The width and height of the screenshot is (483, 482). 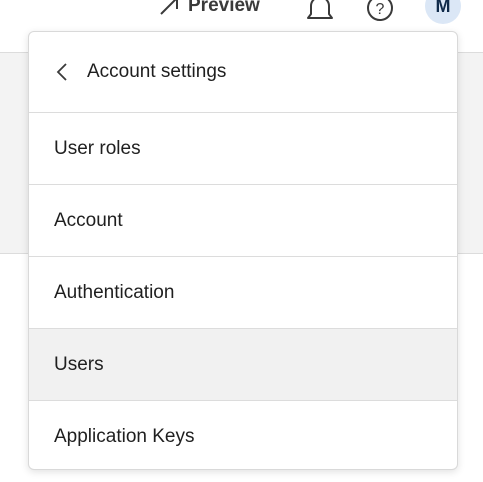 I want to click on menu-item-users: Users, so click(x=243, y=365).